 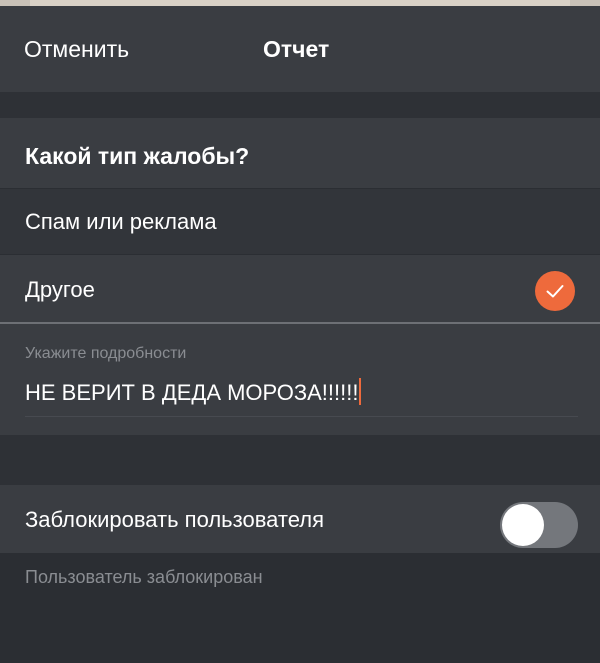 I want to click on details-input: НЕ ВЕРИТ В ДЕДА МОРОЗА!!!!!!, so click(x=193, y=392).